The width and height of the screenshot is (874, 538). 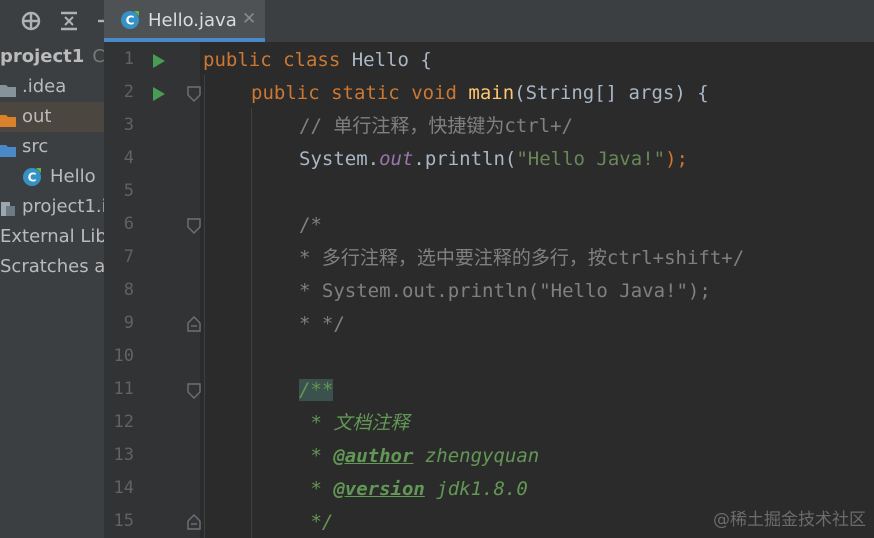 What do you see at coordinates (123, 422) in the screenshot?
I see `line-number: 12` at bounding box center [123, 422].